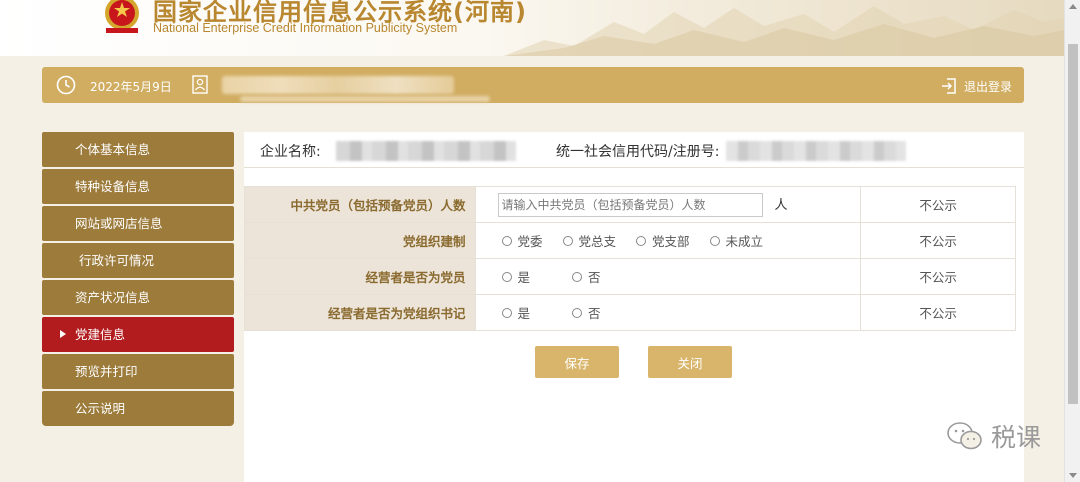 This screenshot has width=1080, height=482. Describe the element at coordinates (100, 408) in the screenshot. I see `sidebar-item-label: 公示说明` at that location.